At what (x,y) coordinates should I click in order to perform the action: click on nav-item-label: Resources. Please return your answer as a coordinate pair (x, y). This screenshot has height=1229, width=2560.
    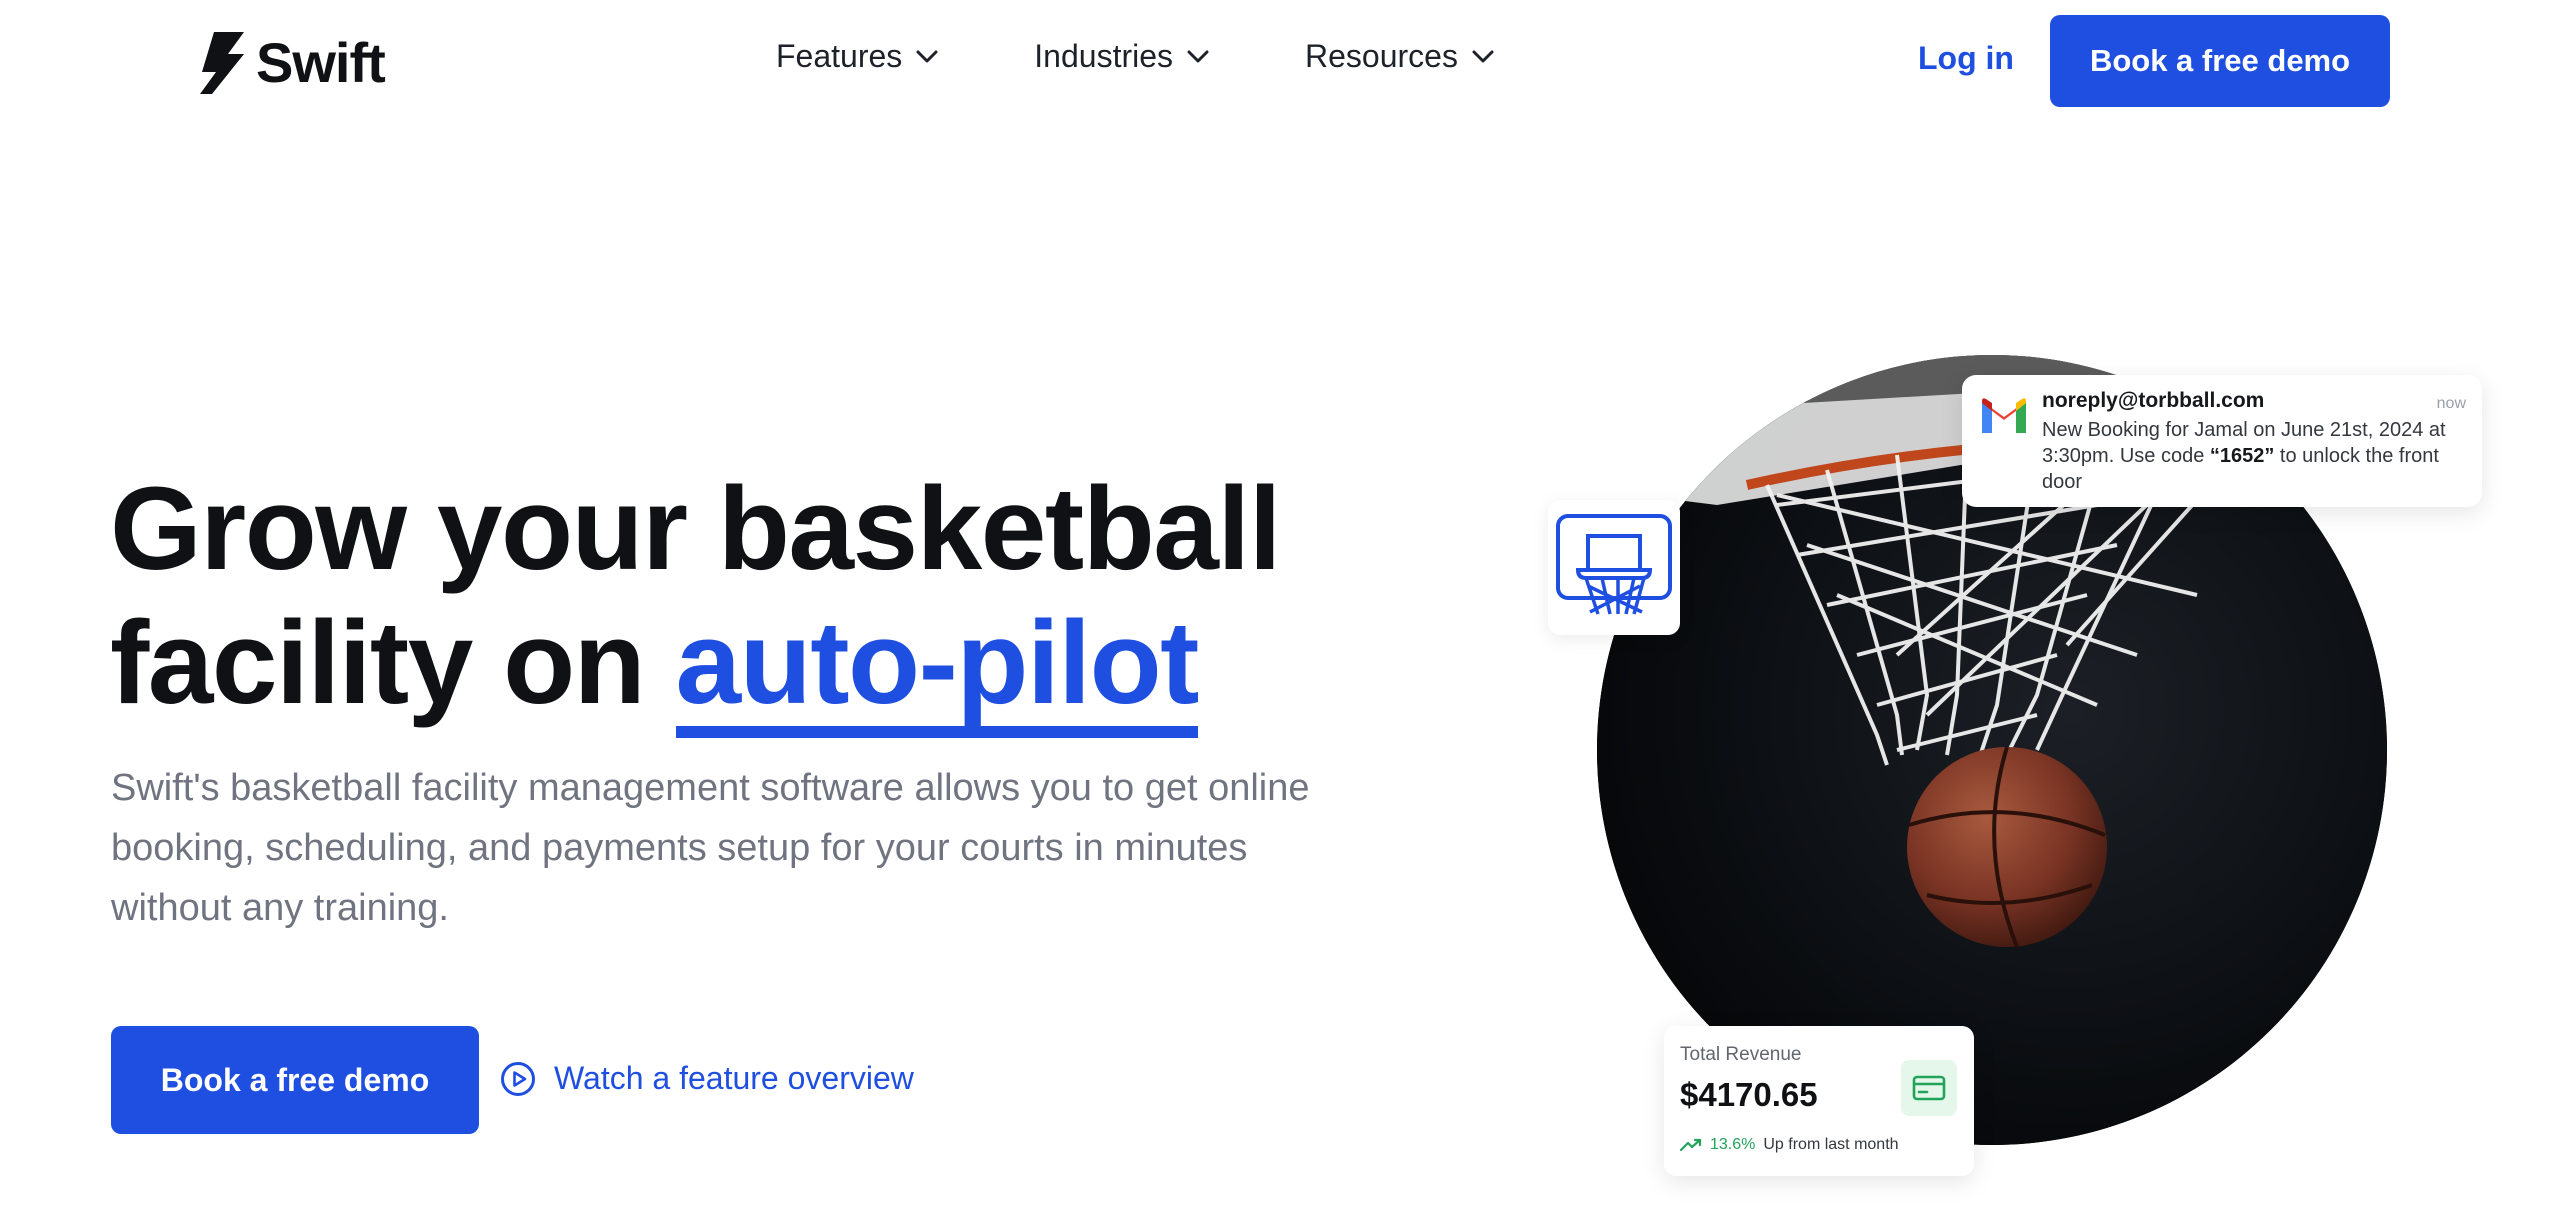
    Looking at the image, I should click on (1381, 56).